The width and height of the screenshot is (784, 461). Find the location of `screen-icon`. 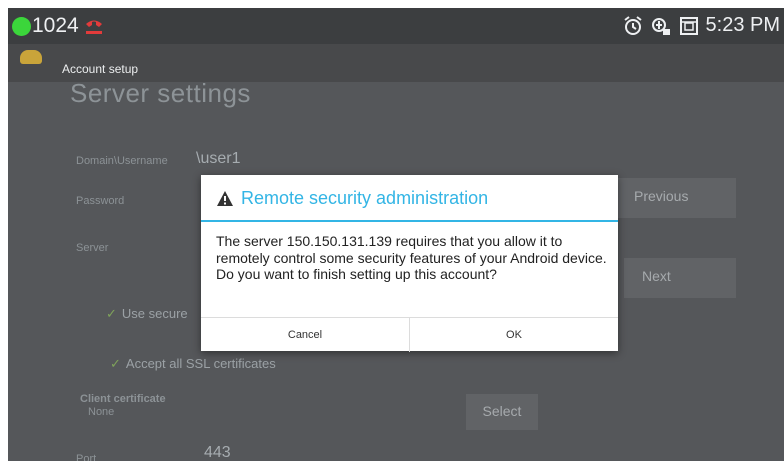

screen-icon is located at coordinates (688, 25).